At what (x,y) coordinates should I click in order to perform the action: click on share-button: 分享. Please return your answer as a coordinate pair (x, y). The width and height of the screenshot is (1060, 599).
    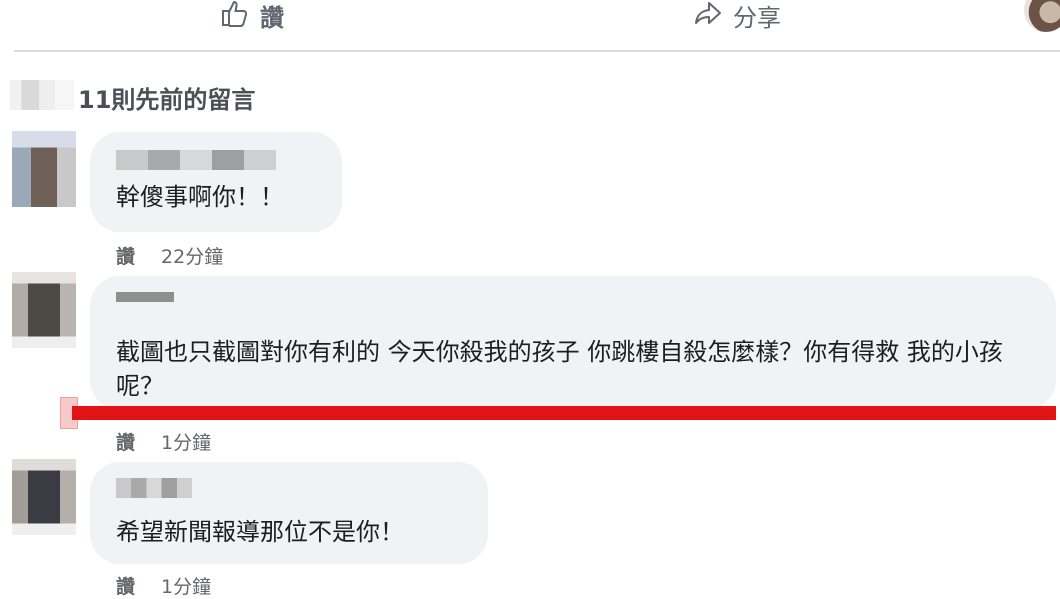
    Looking at the image, I should click on (737, 16).